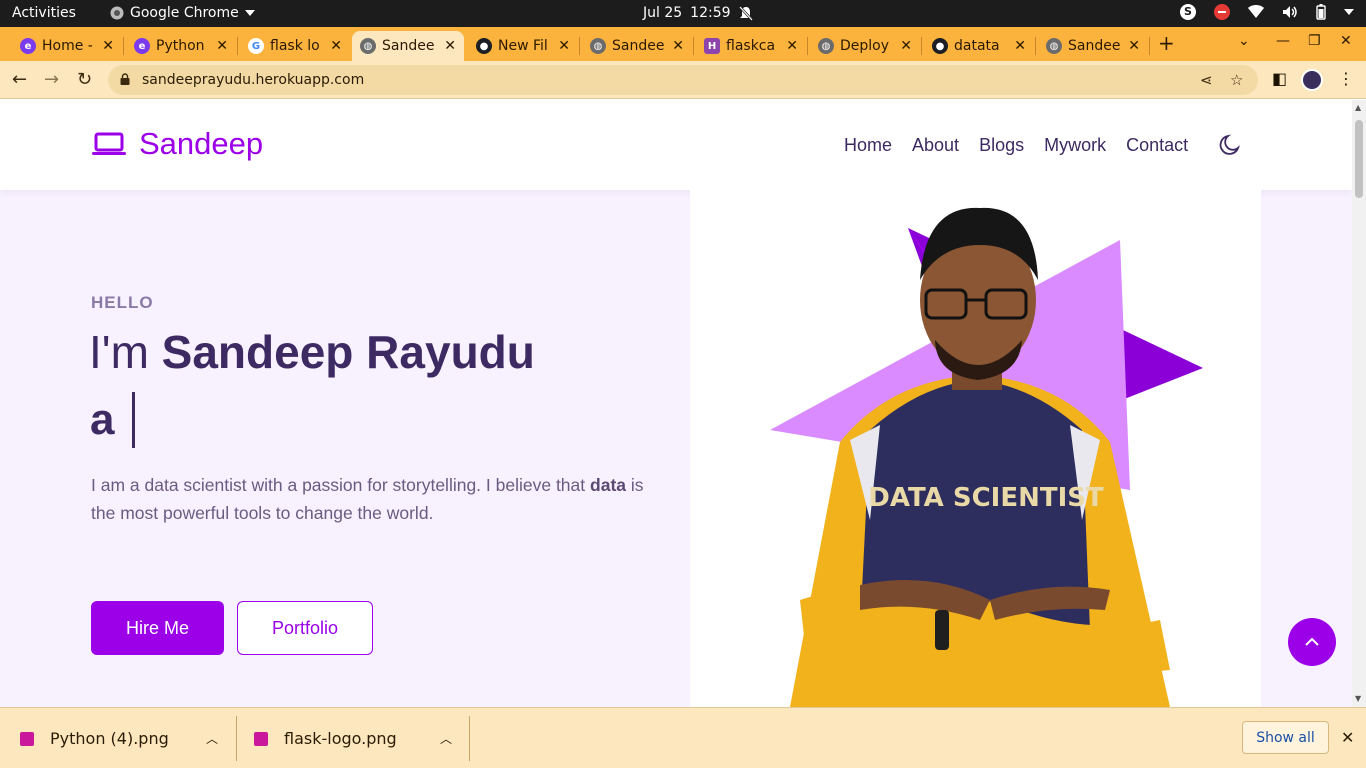 This screenshot has height=769, width=1366. I want to click on scrollbar-thumb, so click(1359, 159).